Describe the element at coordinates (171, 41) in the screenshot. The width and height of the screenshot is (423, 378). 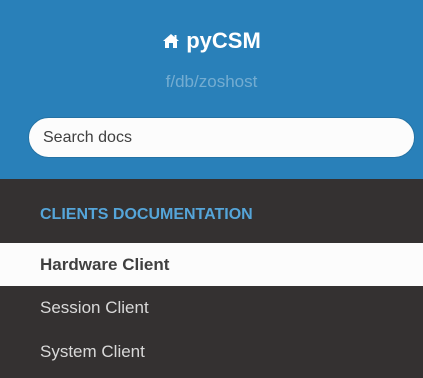
I see `home-icon` at that location.